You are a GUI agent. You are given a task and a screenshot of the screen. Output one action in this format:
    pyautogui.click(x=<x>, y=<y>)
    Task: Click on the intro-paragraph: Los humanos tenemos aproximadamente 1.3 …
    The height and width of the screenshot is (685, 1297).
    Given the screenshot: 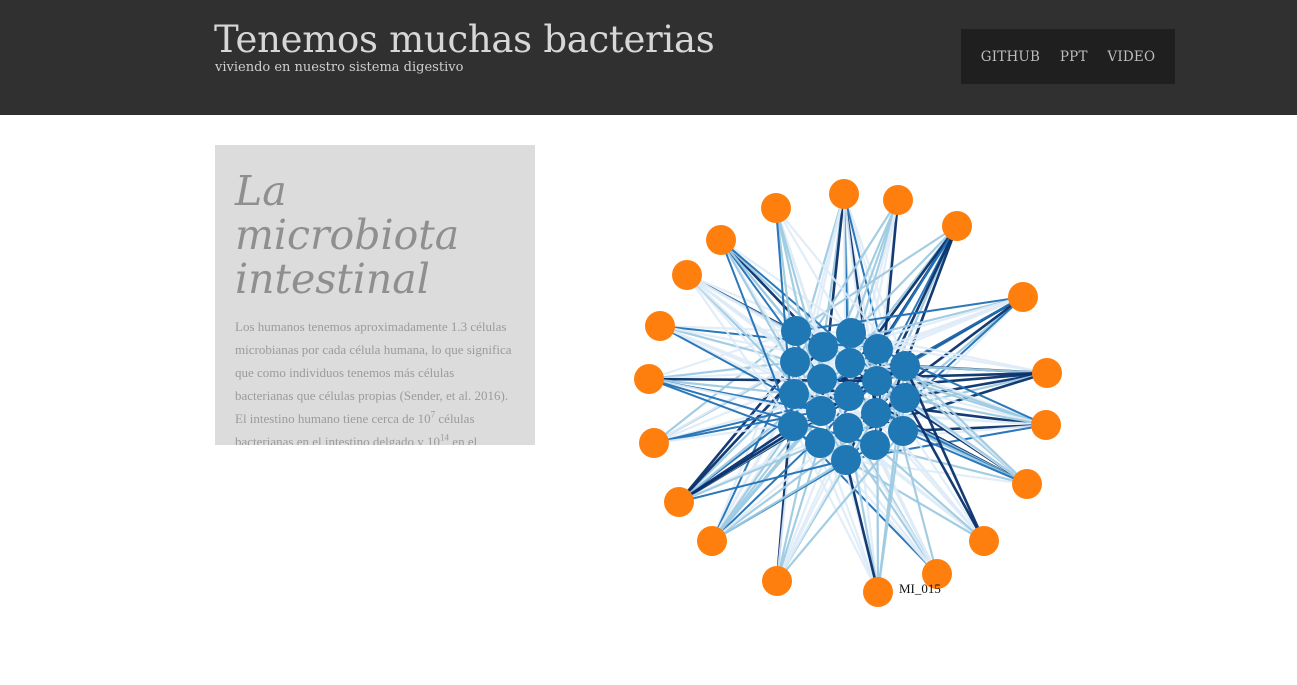 What is the action you would take?
    pyautogui.click(x=375, y=380)
    